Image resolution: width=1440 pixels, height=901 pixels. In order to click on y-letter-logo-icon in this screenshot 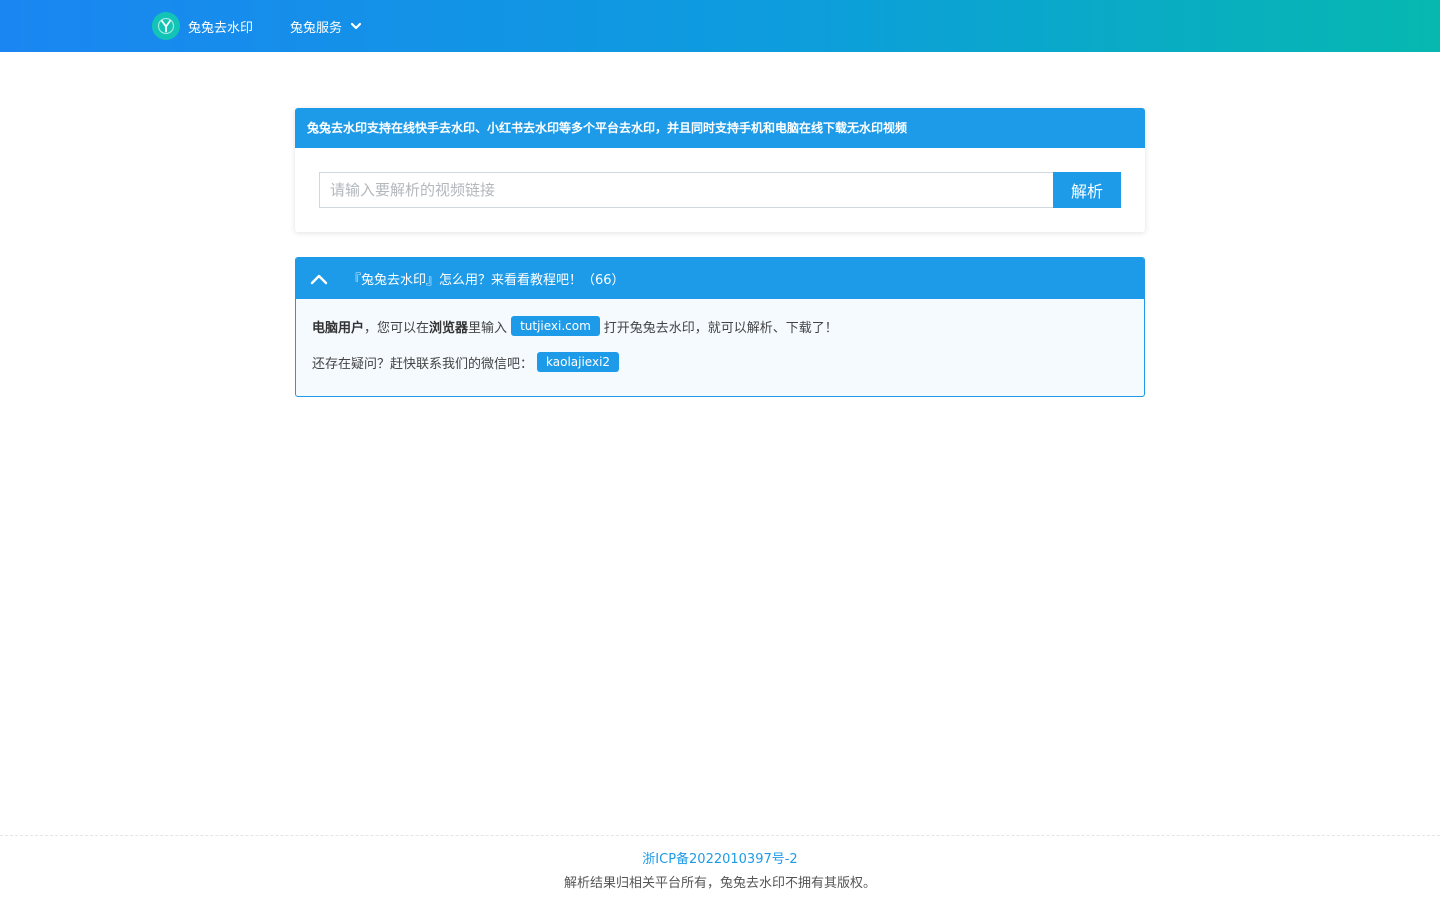, I will do `click(166, 26)`.